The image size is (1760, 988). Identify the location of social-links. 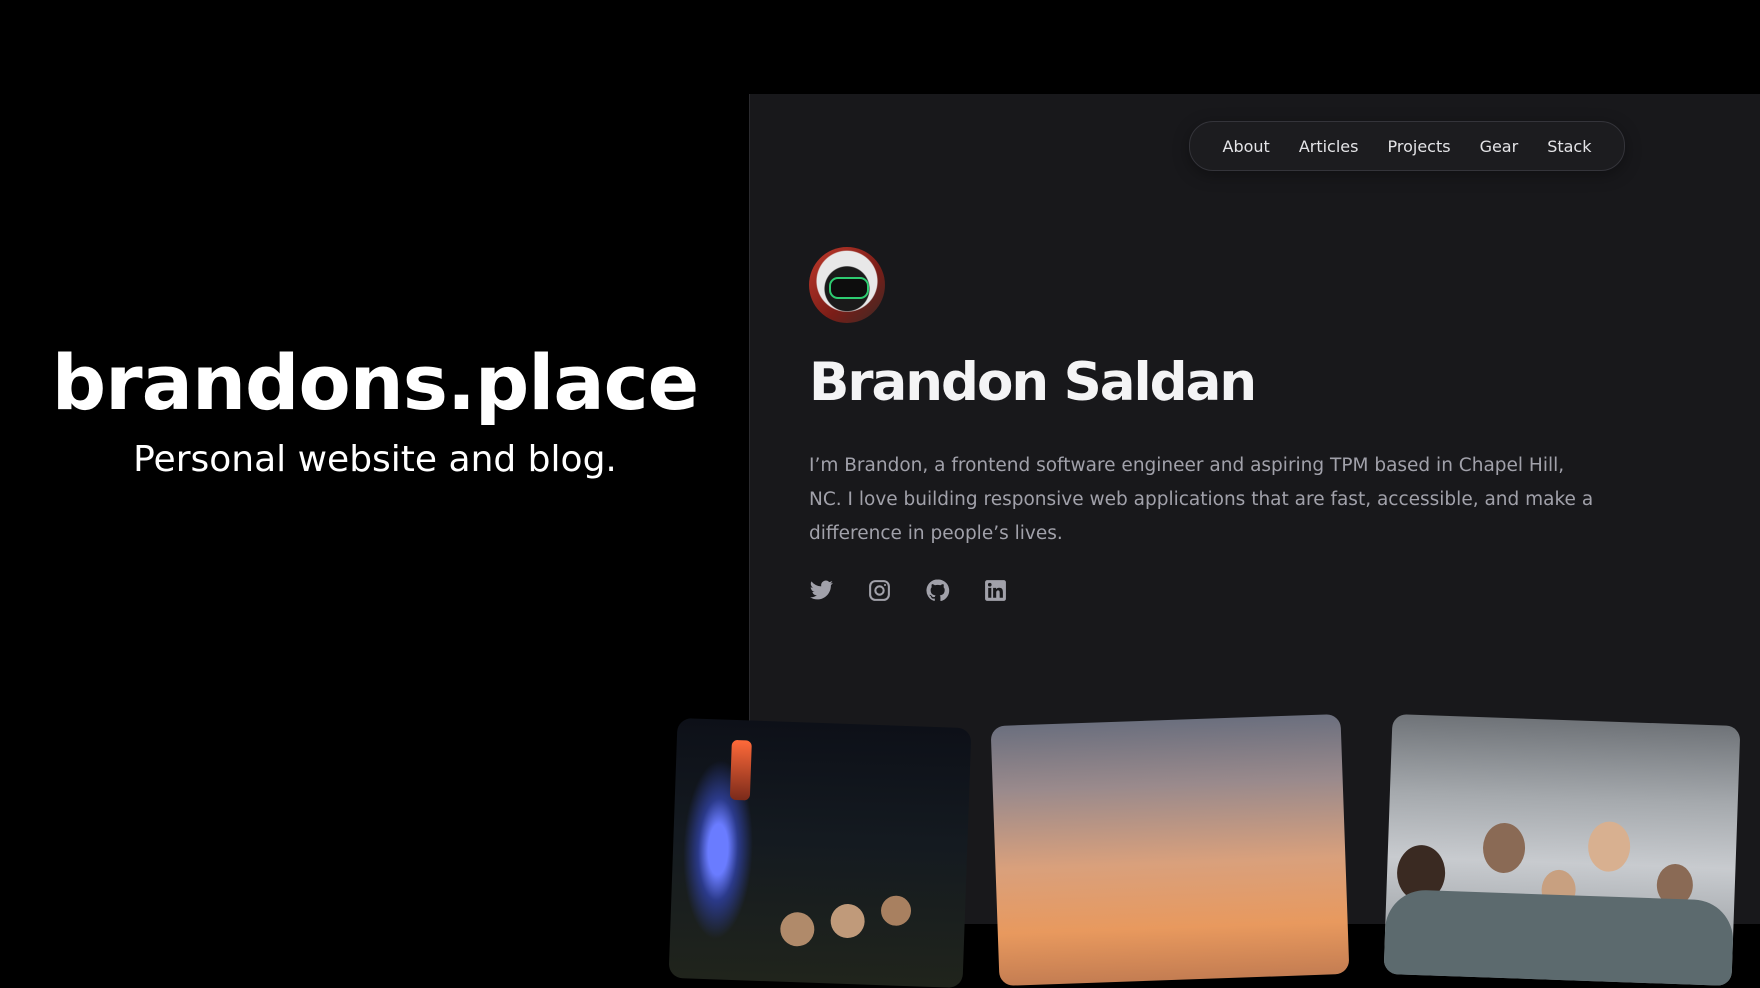
(908, 590).